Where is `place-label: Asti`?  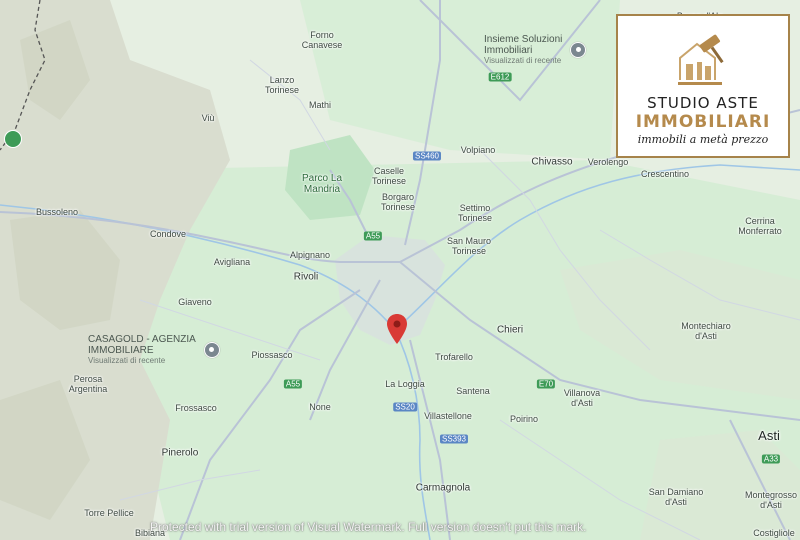 place-label: Asti is located at coordinates (769, 436).